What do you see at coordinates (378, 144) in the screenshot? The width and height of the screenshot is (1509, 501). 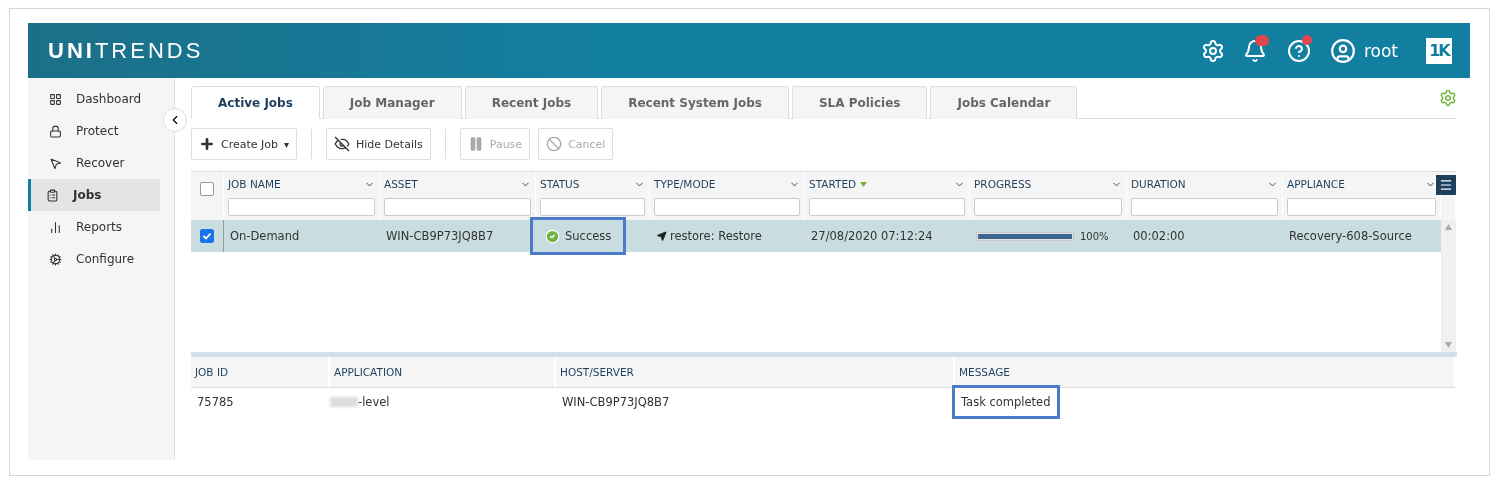 I see `toolbar-button: Hide Details` at bounding box center [378, 144].